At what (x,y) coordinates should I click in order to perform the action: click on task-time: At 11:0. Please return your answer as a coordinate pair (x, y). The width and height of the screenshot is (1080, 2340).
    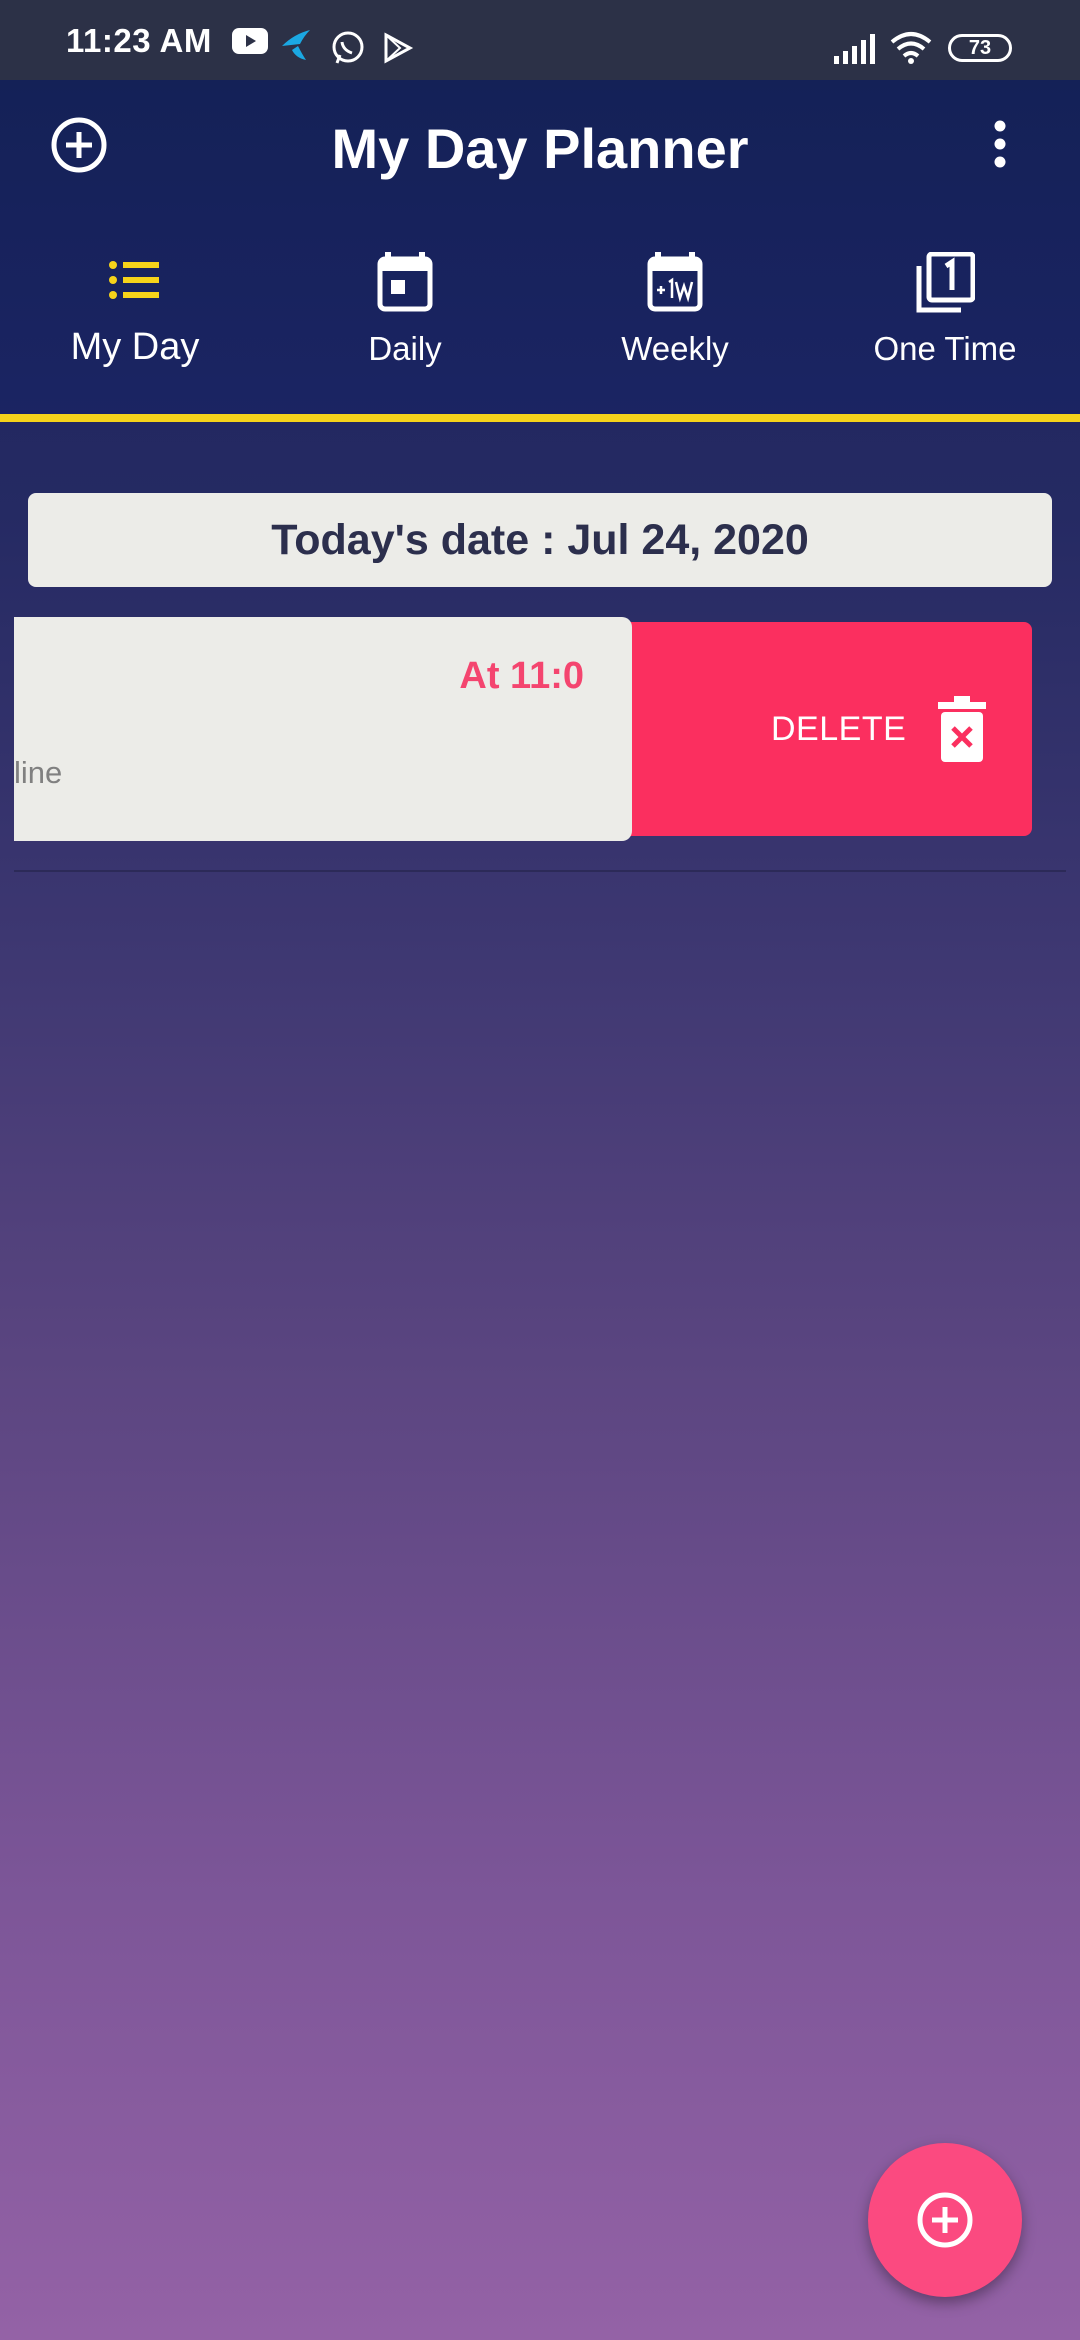
    Looking at the image, I should click on (521, 676).